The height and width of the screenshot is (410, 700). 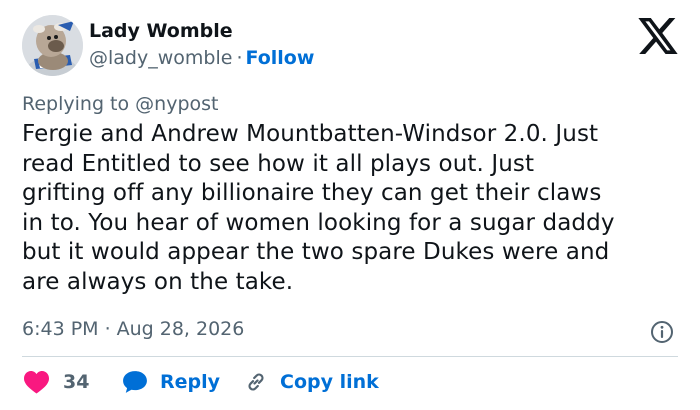 I want to click on follow-button: Follow, so click(x=279, y=58).